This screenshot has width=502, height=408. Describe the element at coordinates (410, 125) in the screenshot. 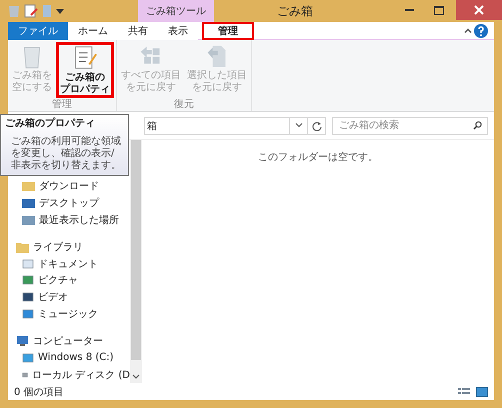

I see `search-field: ごみ箱の検索` at that location.